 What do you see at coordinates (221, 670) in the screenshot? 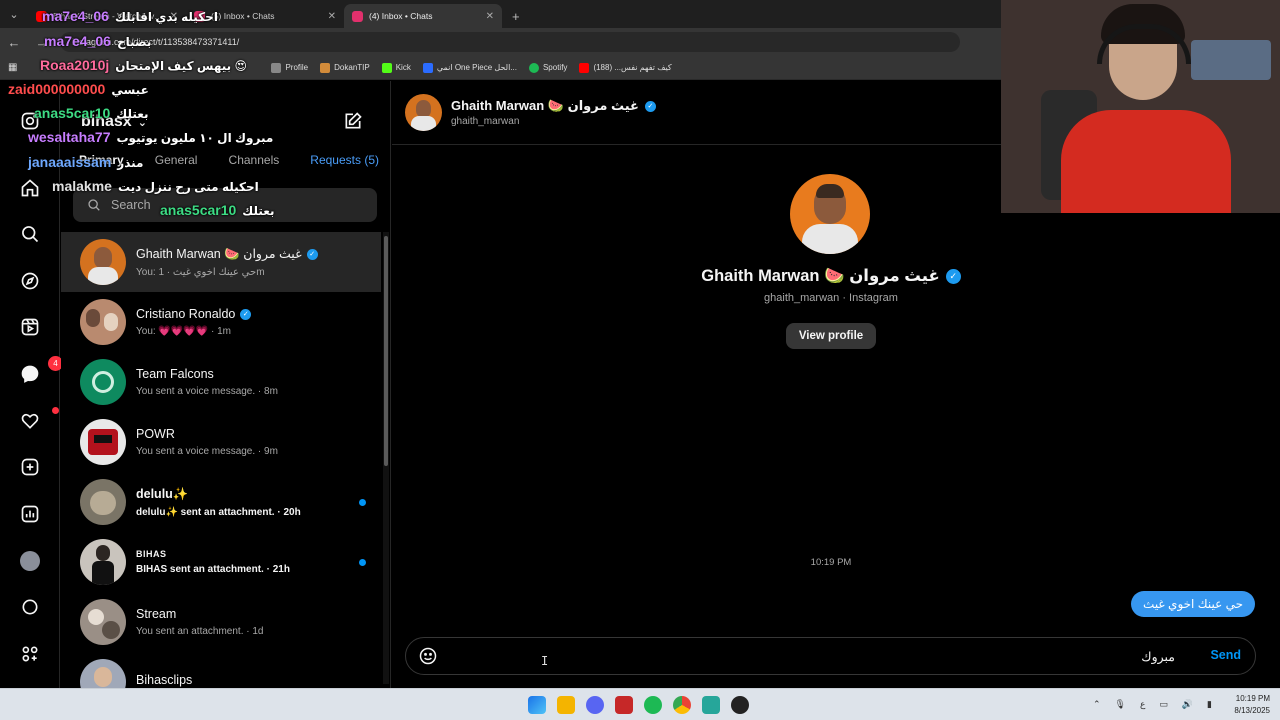
I see `thread-row: Bihasclips` at bounding box center [221, 670].